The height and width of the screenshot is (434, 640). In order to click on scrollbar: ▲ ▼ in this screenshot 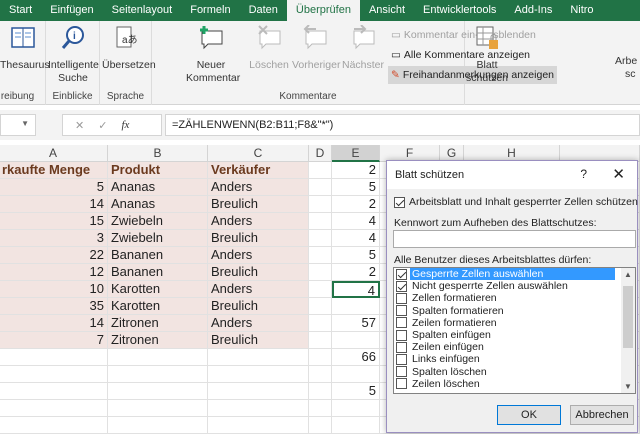, I will do `click(628, 330)`.